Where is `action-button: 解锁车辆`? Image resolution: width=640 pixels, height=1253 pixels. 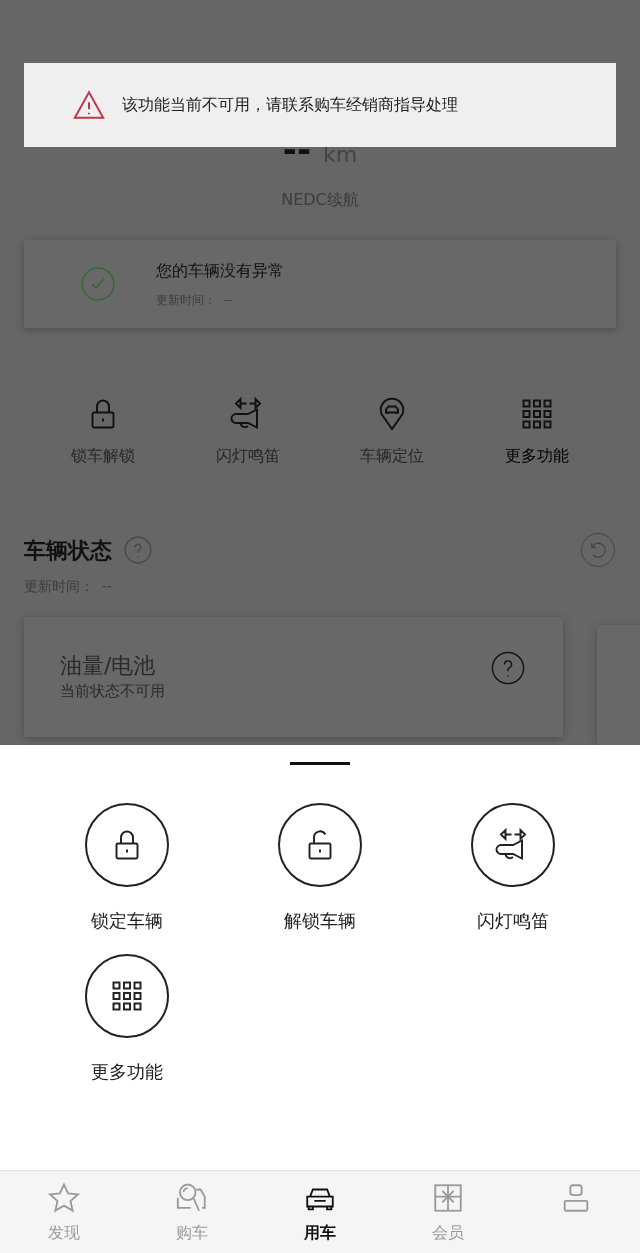
action-button: 解锁车辆 is located at coordinates (320, 868).